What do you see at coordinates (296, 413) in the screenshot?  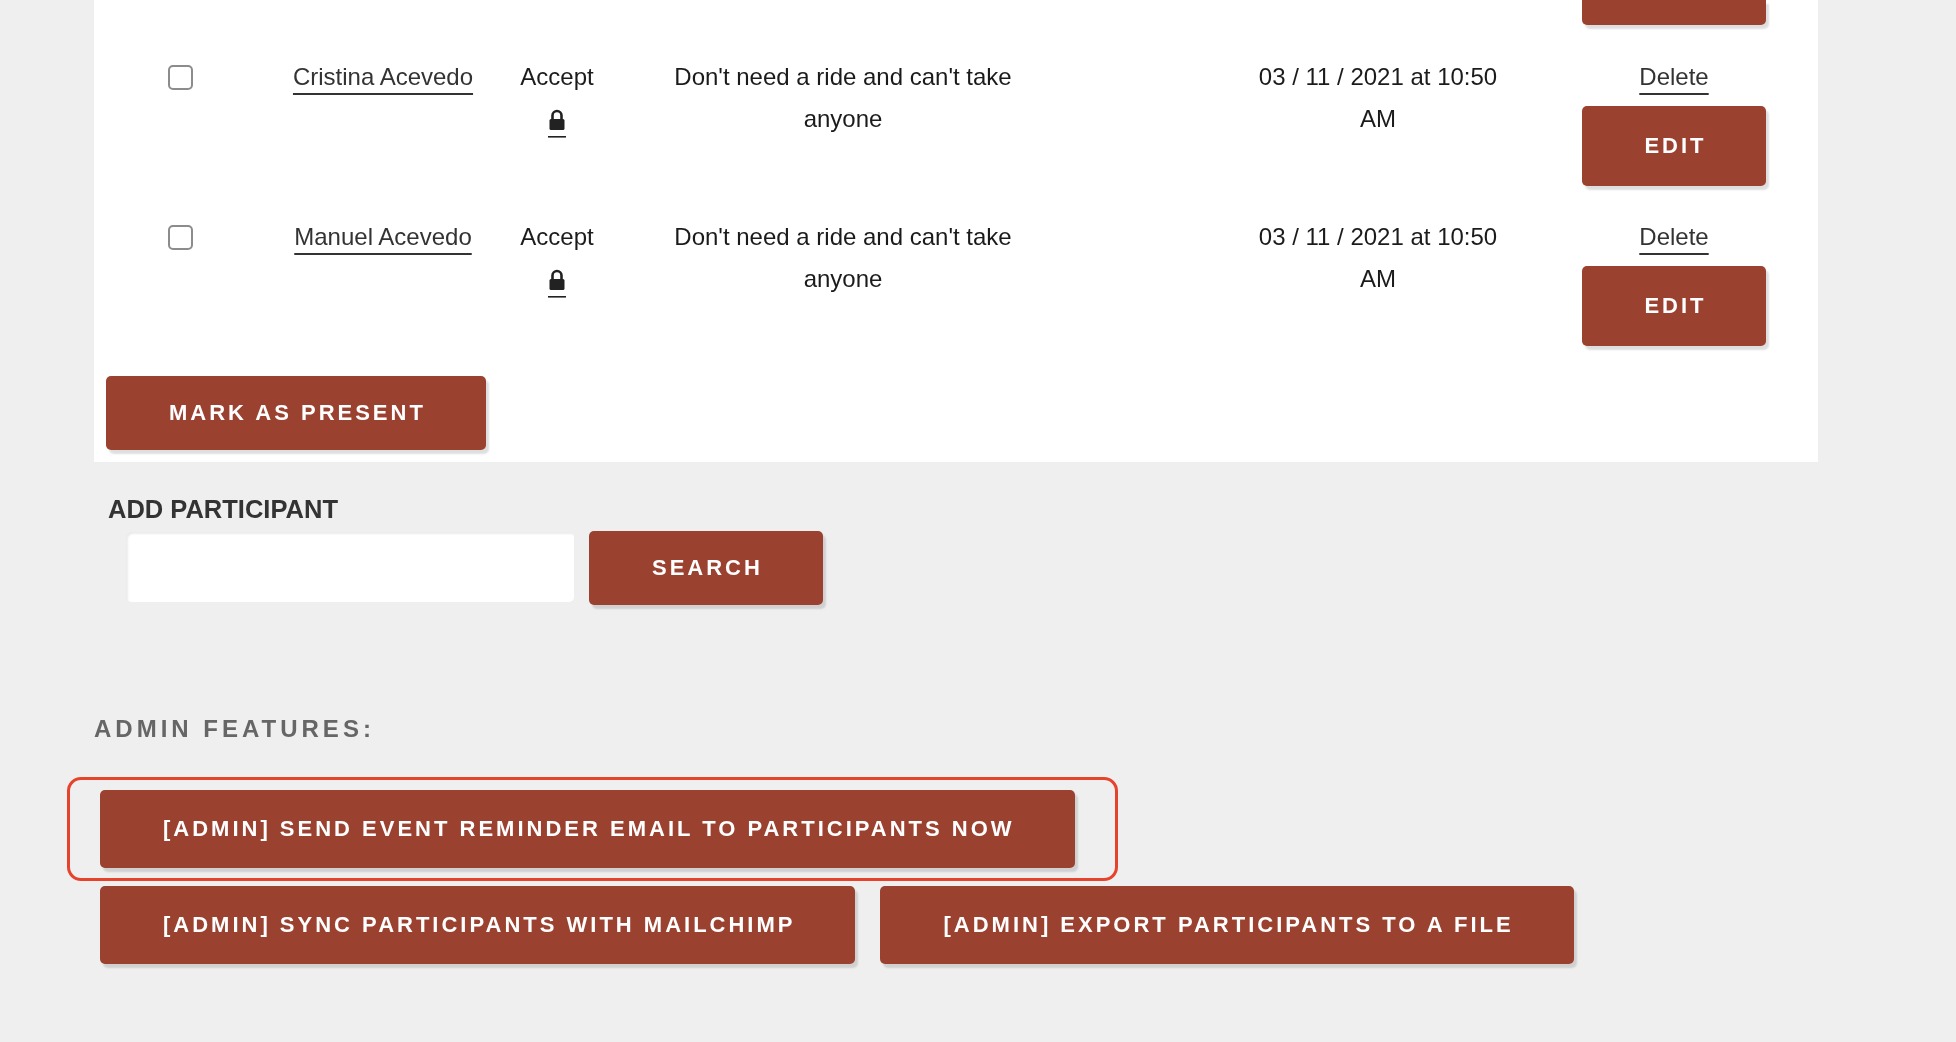 I see `mark-as-present-button: MARK AS PRESENT` at bounding box center [296, 413].